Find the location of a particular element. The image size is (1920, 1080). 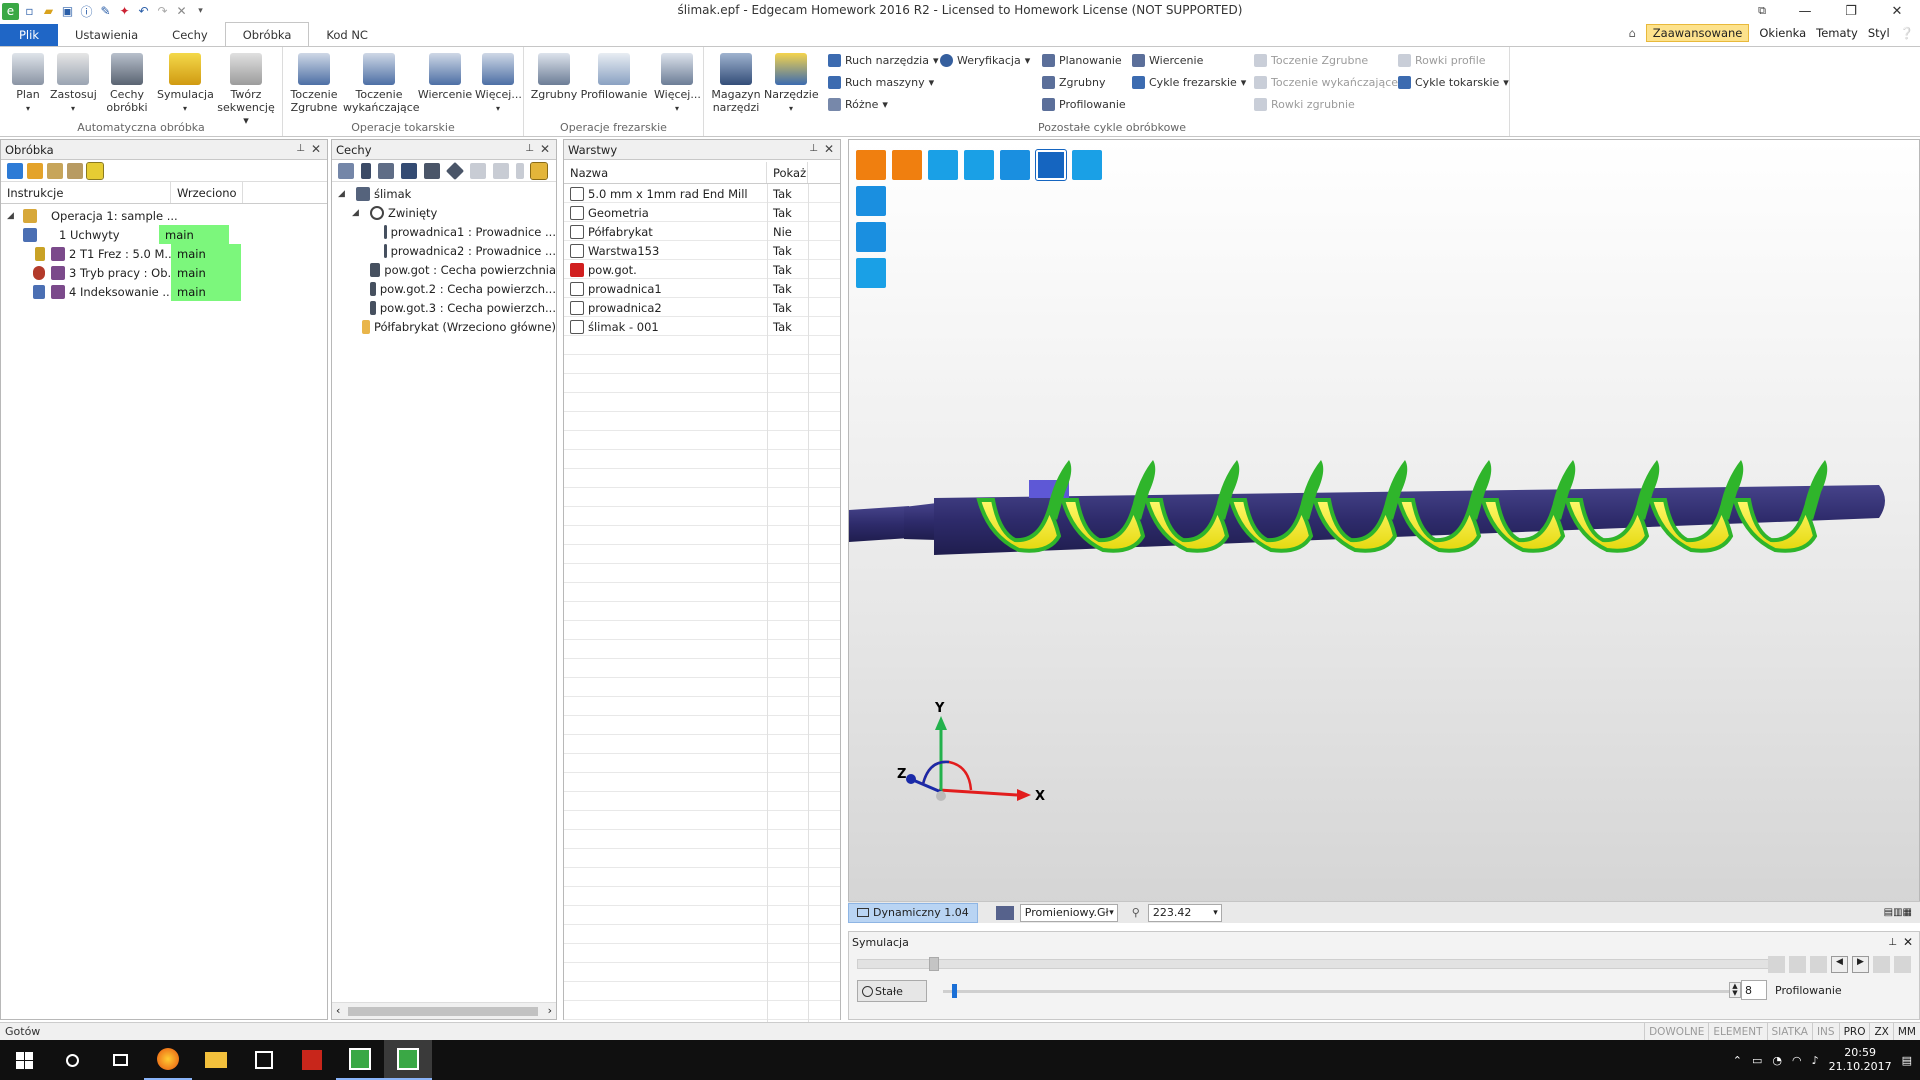

undo-icon: ↶ is located at coordinates (143, 11).